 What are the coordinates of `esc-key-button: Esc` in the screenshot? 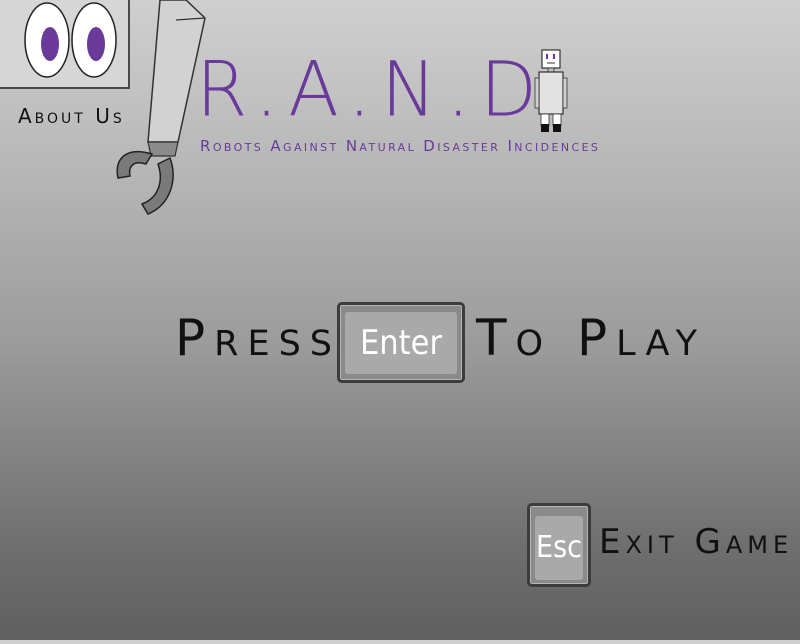 It's located at (559, 545).